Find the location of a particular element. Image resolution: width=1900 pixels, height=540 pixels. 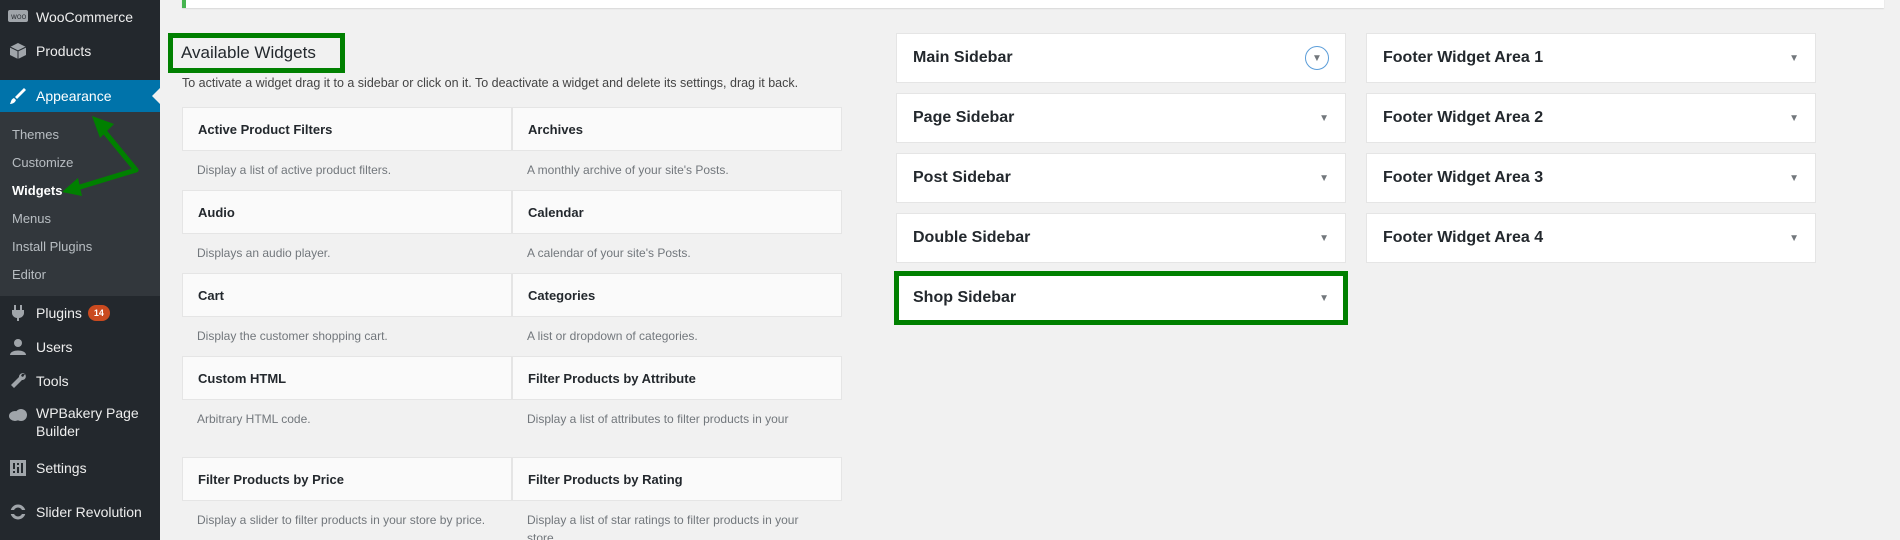

svg-text: WOO is located at coordinates (19, 17).